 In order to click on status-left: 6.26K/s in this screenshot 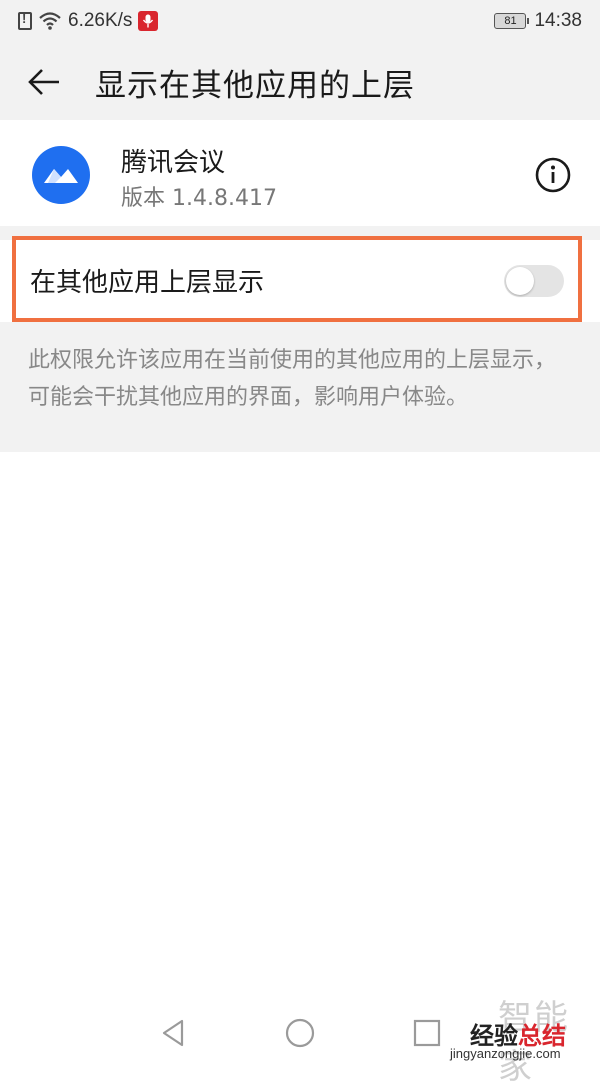, I will do `click(88, 21)`.